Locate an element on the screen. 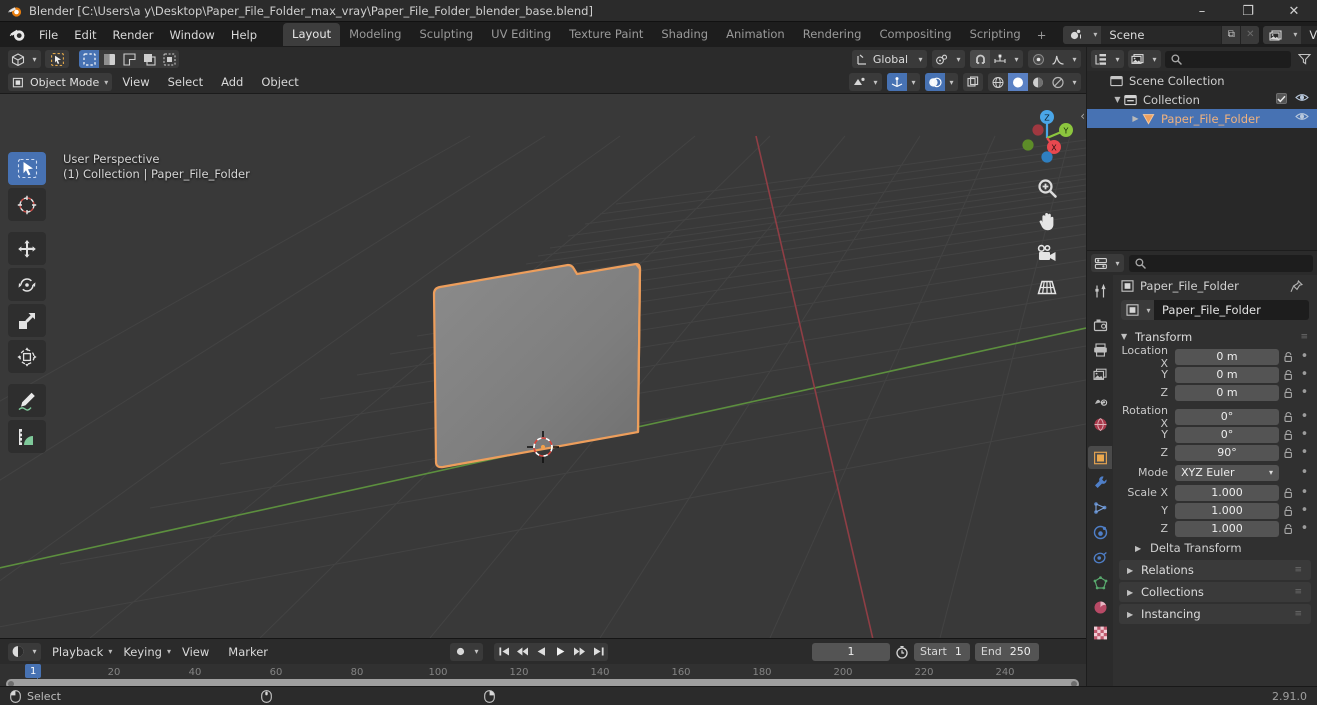 The width and height of the screenshot is (1317, 705). prev-keyframe-button is located at coordinates (522, 652).